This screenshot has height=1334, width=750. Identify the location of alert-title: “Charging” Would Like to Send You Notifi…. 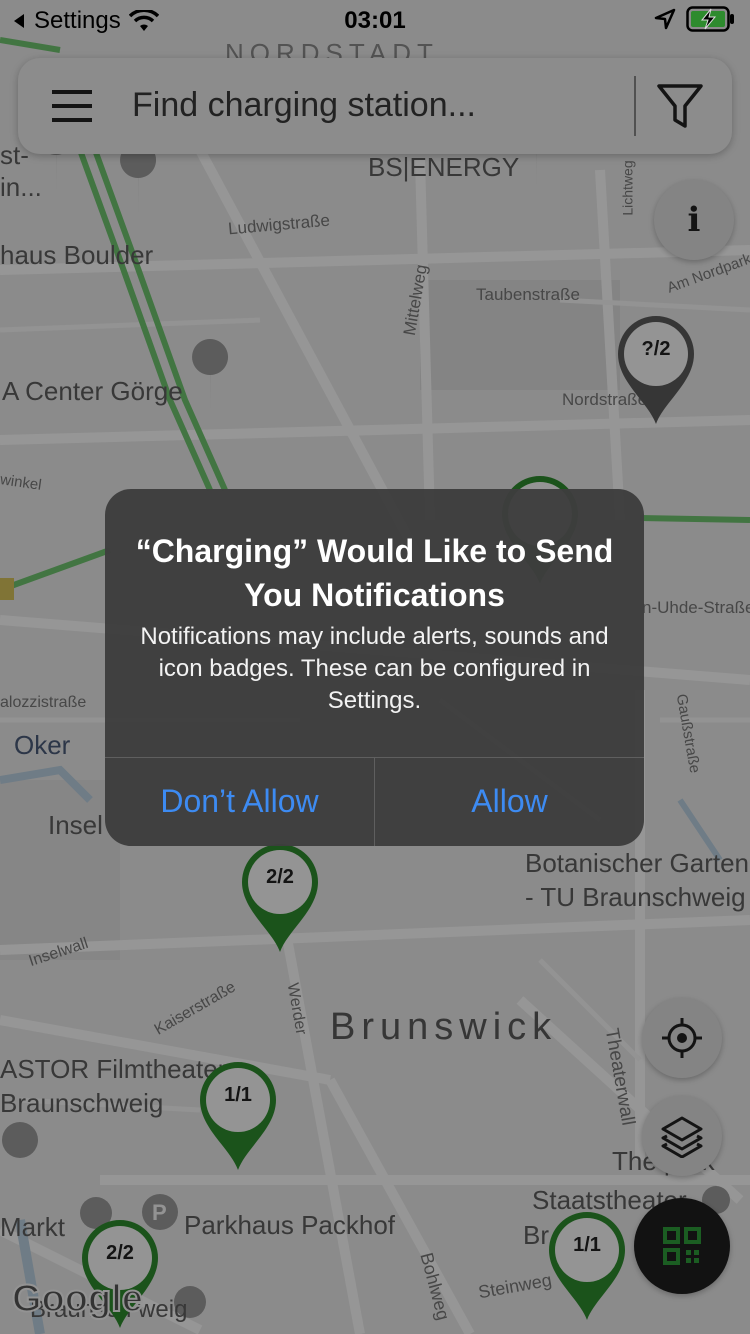
(374, 573).